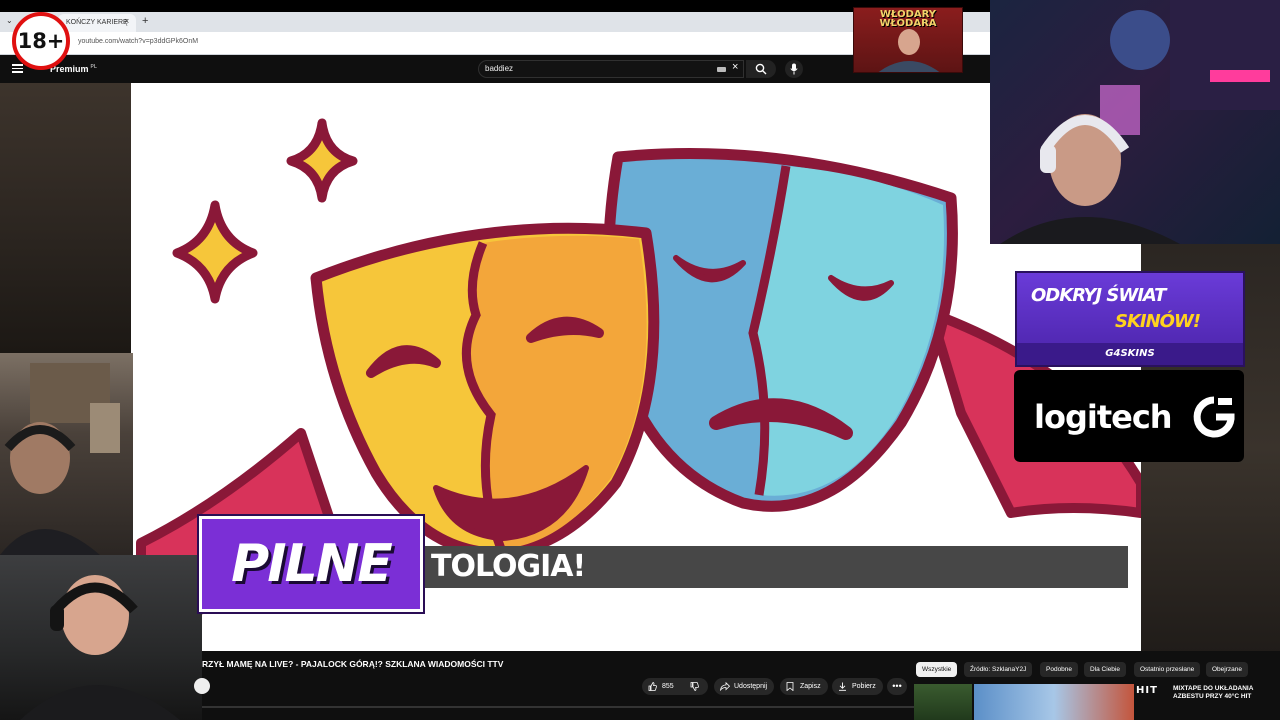  Describe the element at coordinates (215, 252) in the screenshot. I see `star-left` at that location.